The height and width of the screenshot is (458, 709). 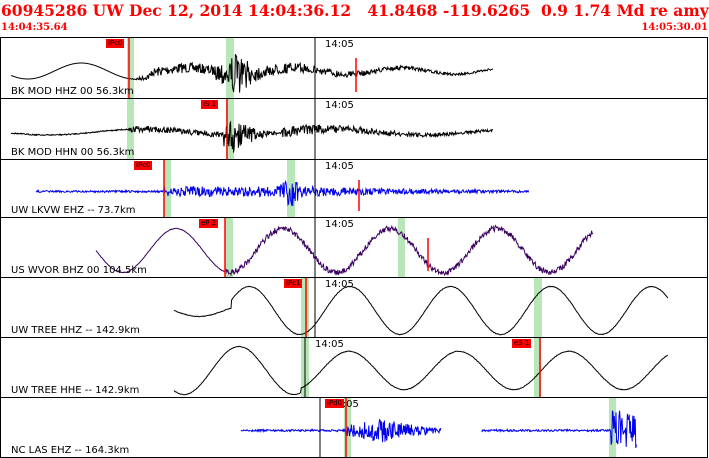 What do you see at coordinates (72, 91) in the screenshot?
I see `station-label: BK MOD HHZ 00 56.3km` at bounding box center [72, 91].